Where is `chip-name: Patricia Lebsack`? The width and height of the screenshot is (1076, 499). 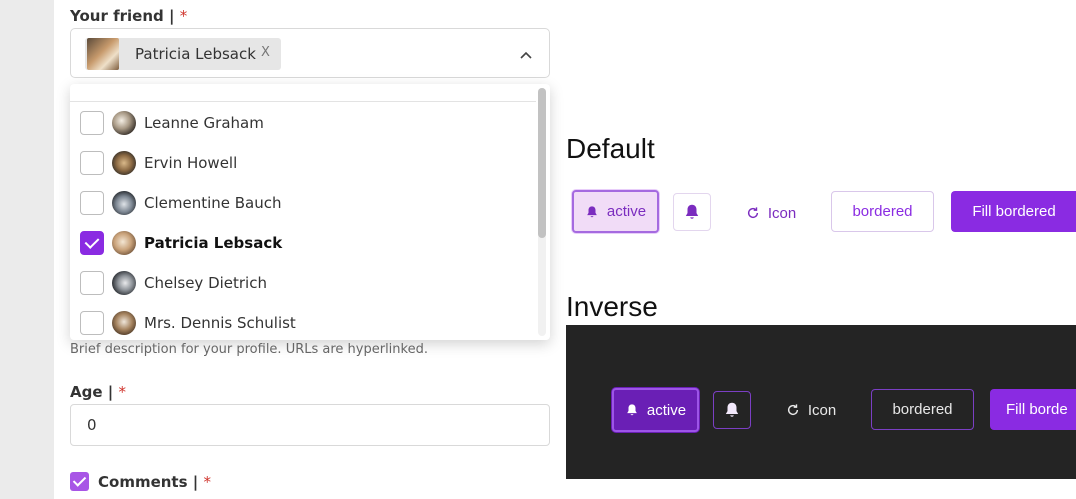
chip-name: Patricia Lebsack is located at coordinates (195, 54).